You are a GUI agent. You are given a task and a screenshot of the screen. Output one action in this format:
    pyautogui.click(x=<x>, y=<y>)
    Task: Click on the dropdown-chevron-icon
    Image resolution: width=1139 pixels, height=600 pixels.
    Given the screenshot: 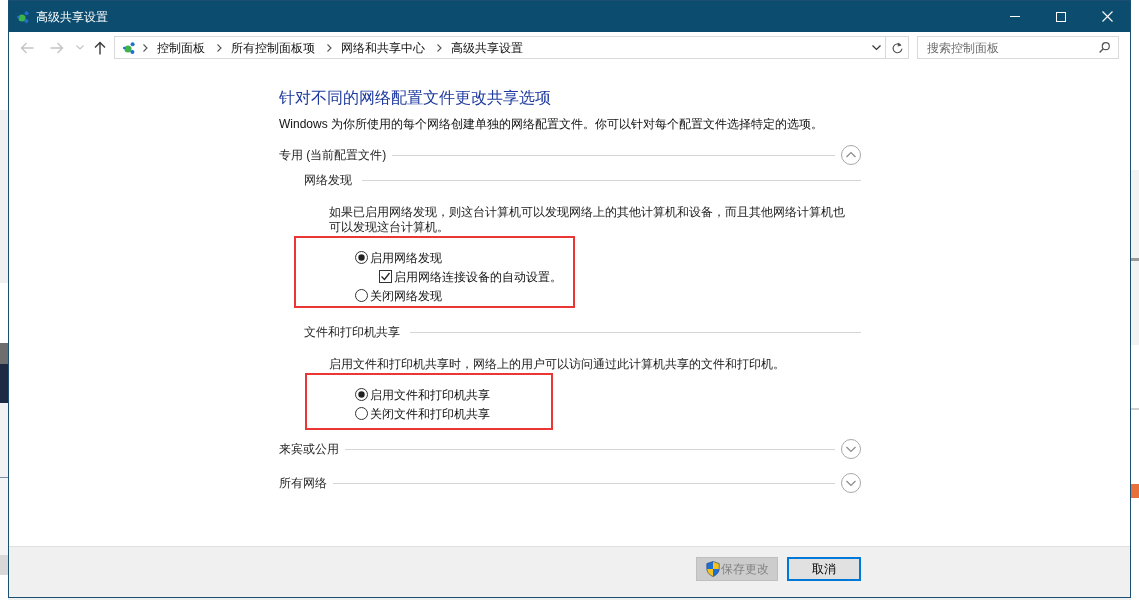 What is the action you would take?
    pyautogui.click(x=876, y=47)
    